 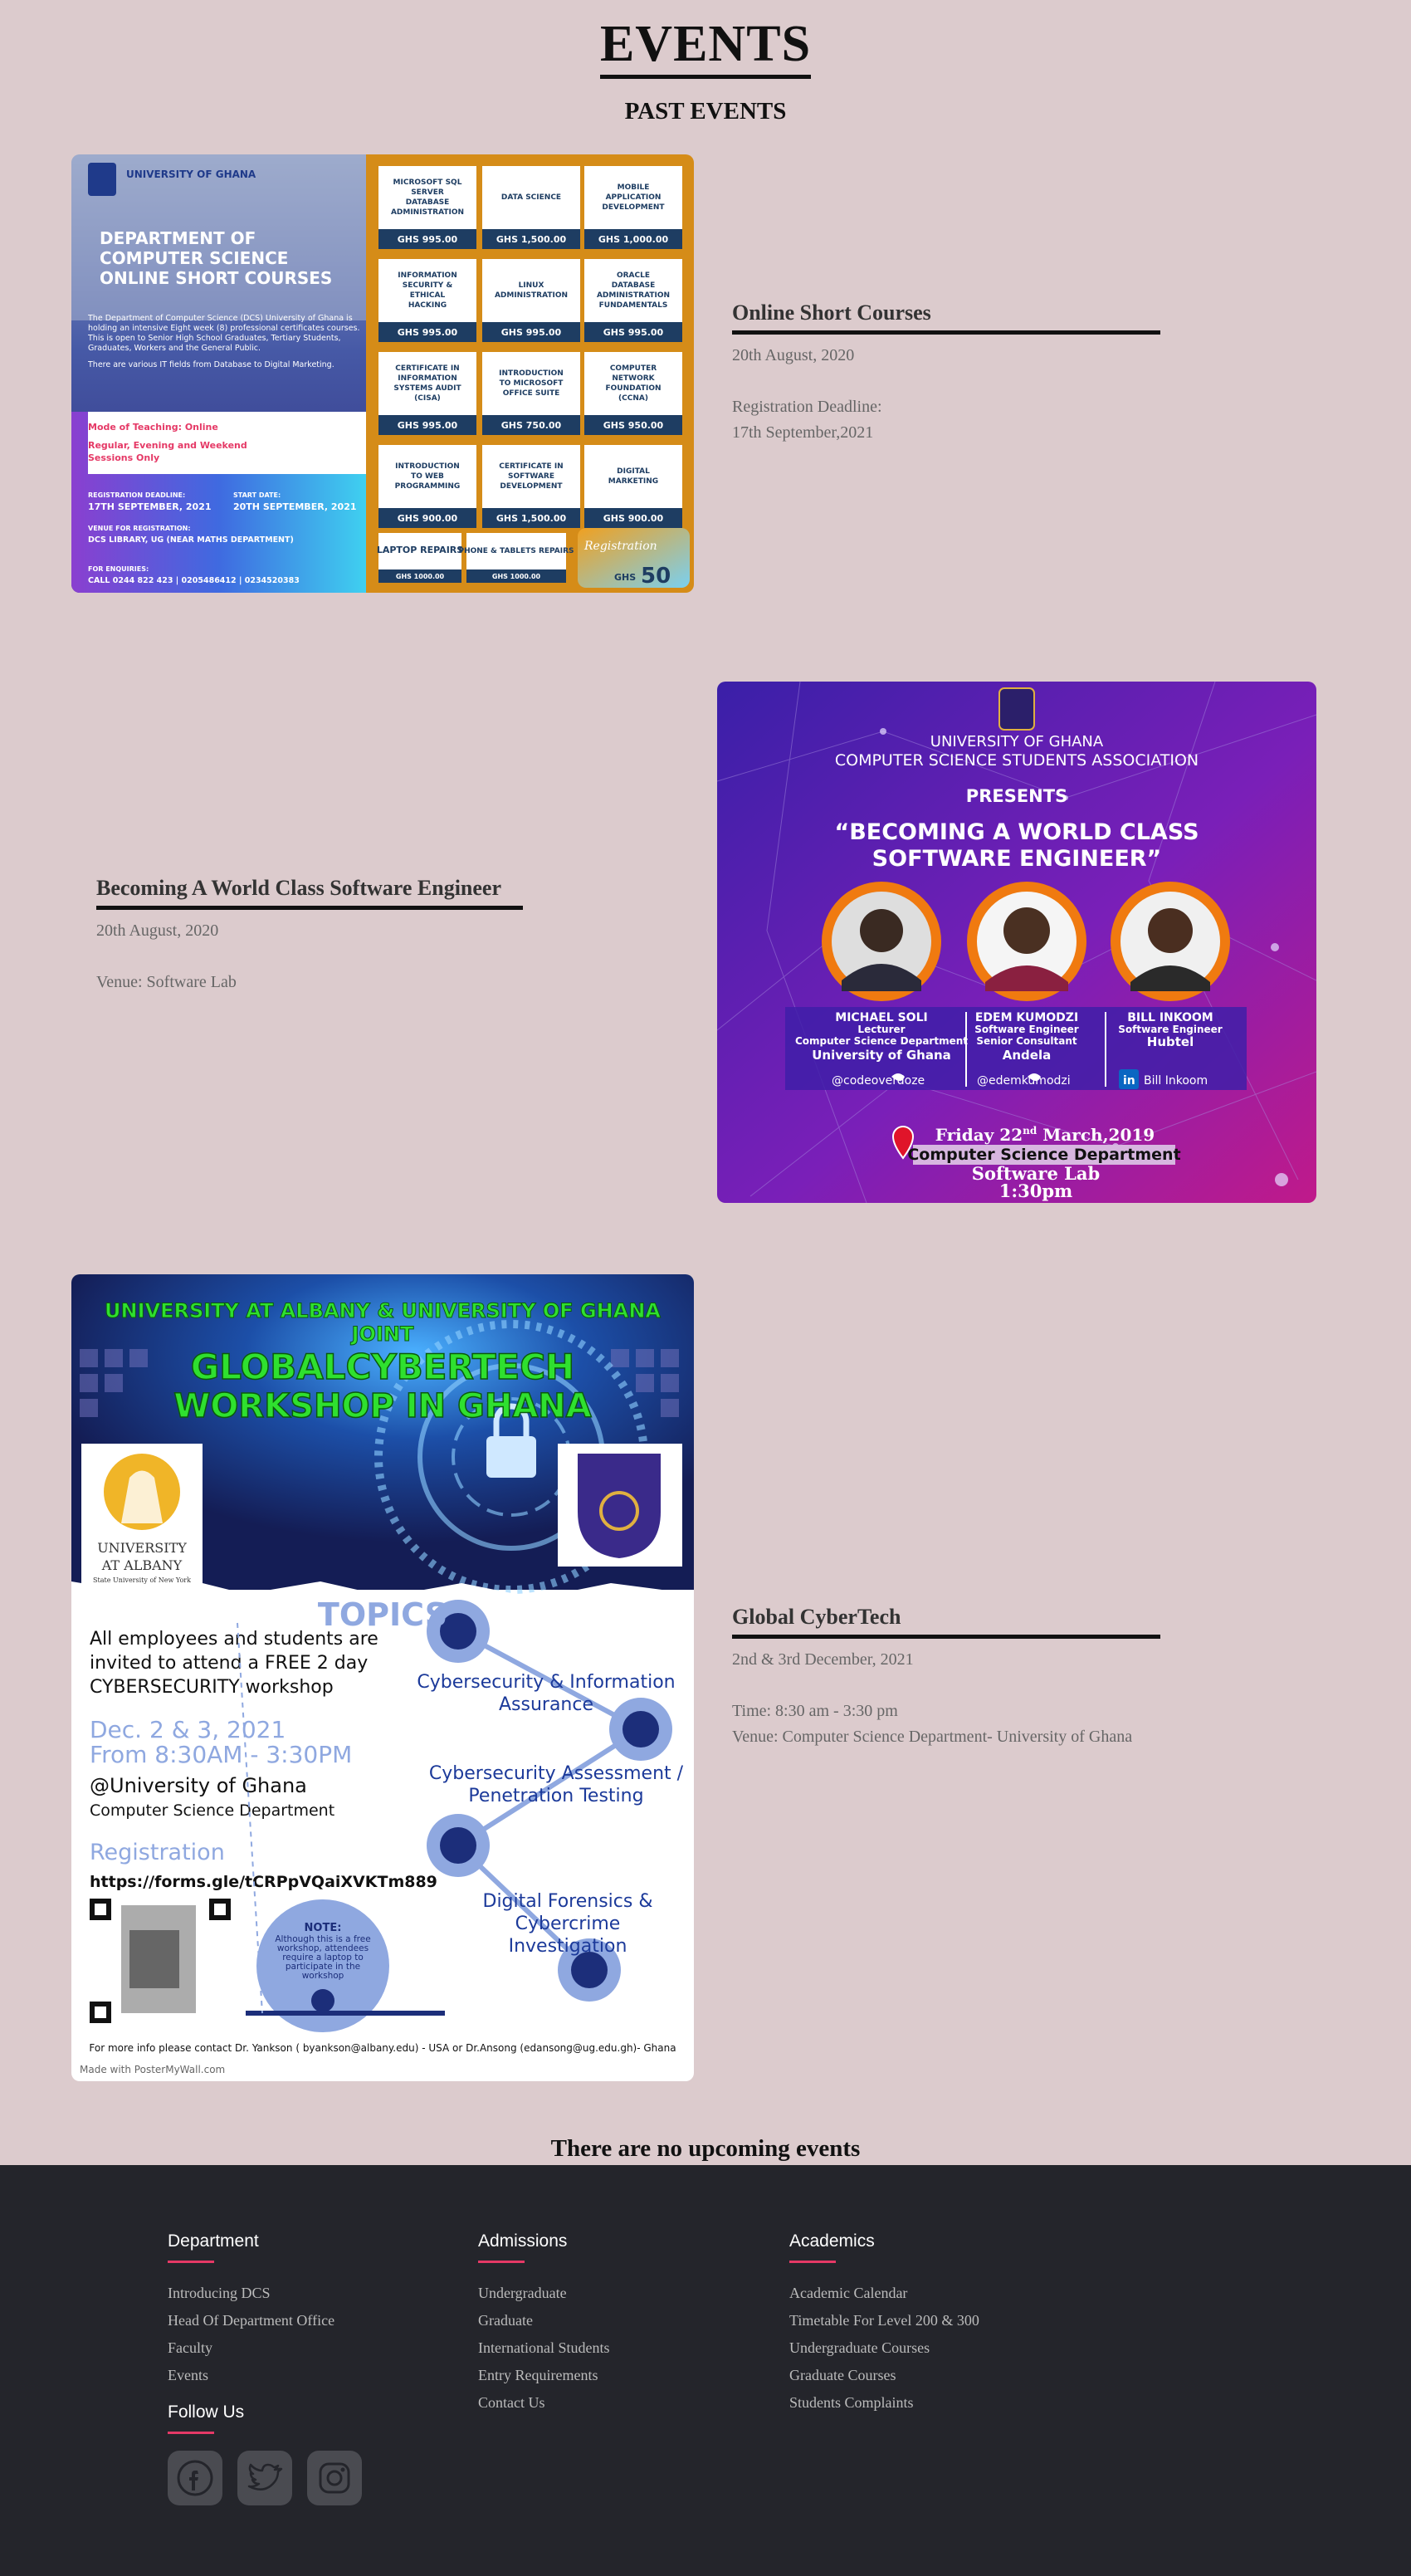 What do you see at coordinates (195, 2478) in the screenshot?
I see `facebook-icon` at bounding box center [195, 2478].